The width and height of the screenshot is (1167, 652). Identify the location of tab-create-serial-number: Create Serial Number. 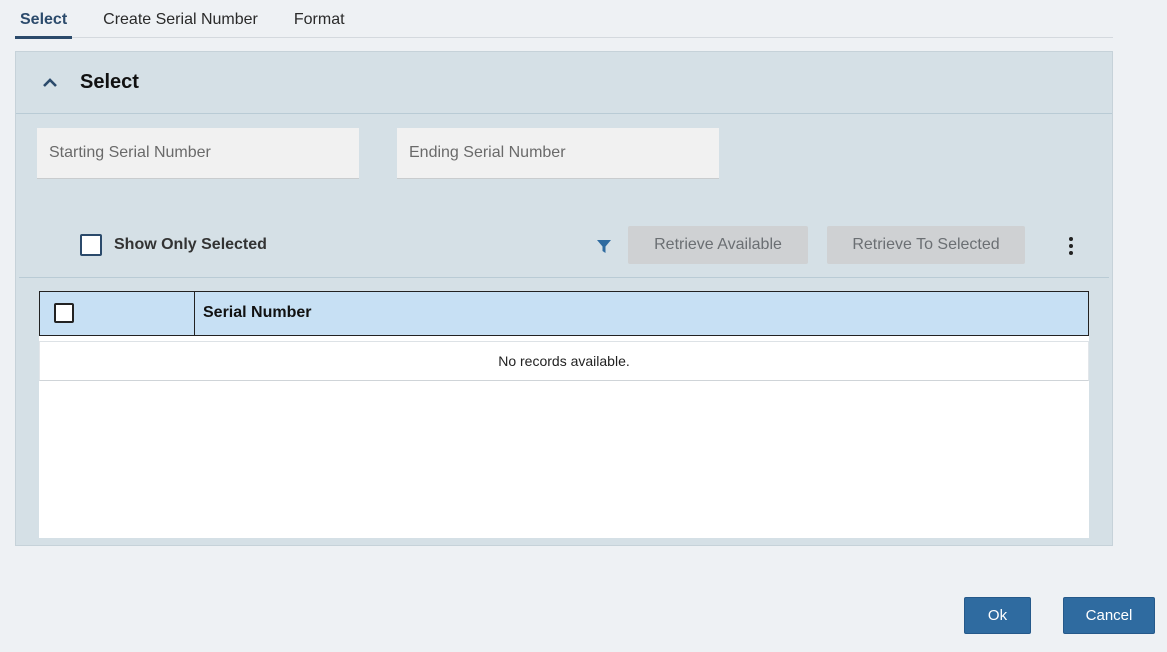
(180, 19).